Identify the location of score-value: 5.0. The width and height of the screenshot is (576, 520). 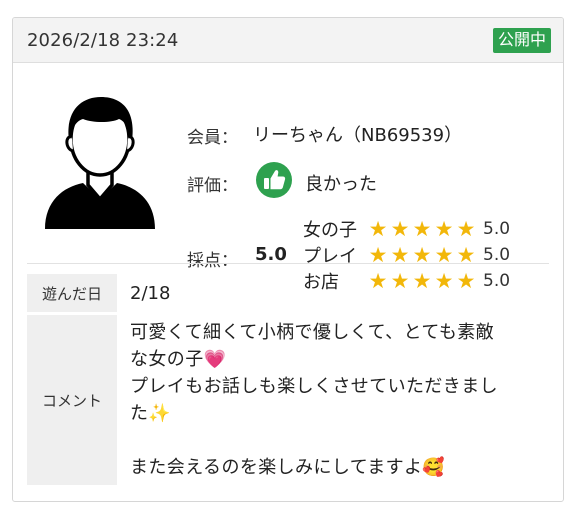
(271, 254).